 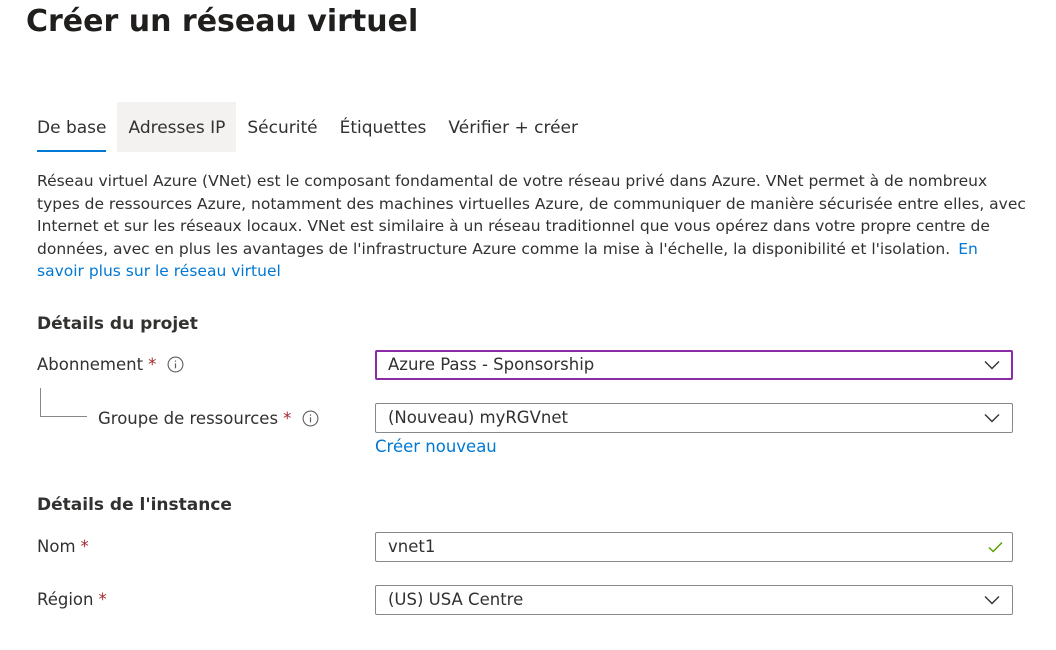 I want to click on tab-tags: Étiquettes, so click(x=383, y=127).